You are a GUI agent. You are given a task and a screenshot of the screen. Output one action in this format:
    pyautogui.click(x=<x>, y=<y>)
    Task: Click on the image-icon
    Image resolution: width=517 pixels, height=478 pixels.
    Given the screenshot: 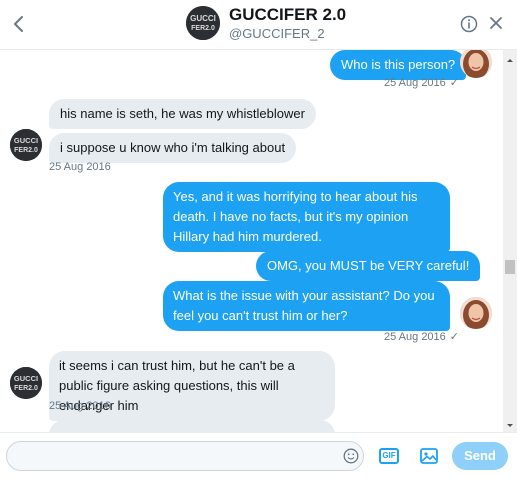 What is the action you would take?
    pyautogui.click(x=429, y=456)
    